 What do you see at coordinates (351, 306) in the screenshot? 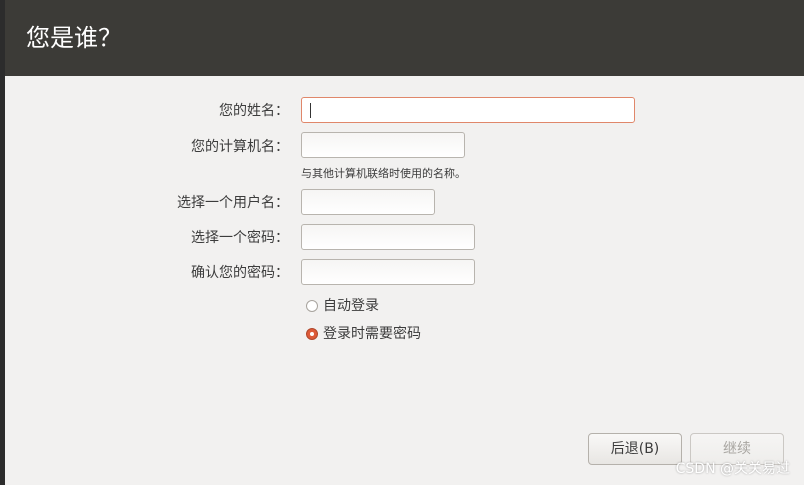
I see `auto-login-label: 自动登录` at bounding box center [351, 306].